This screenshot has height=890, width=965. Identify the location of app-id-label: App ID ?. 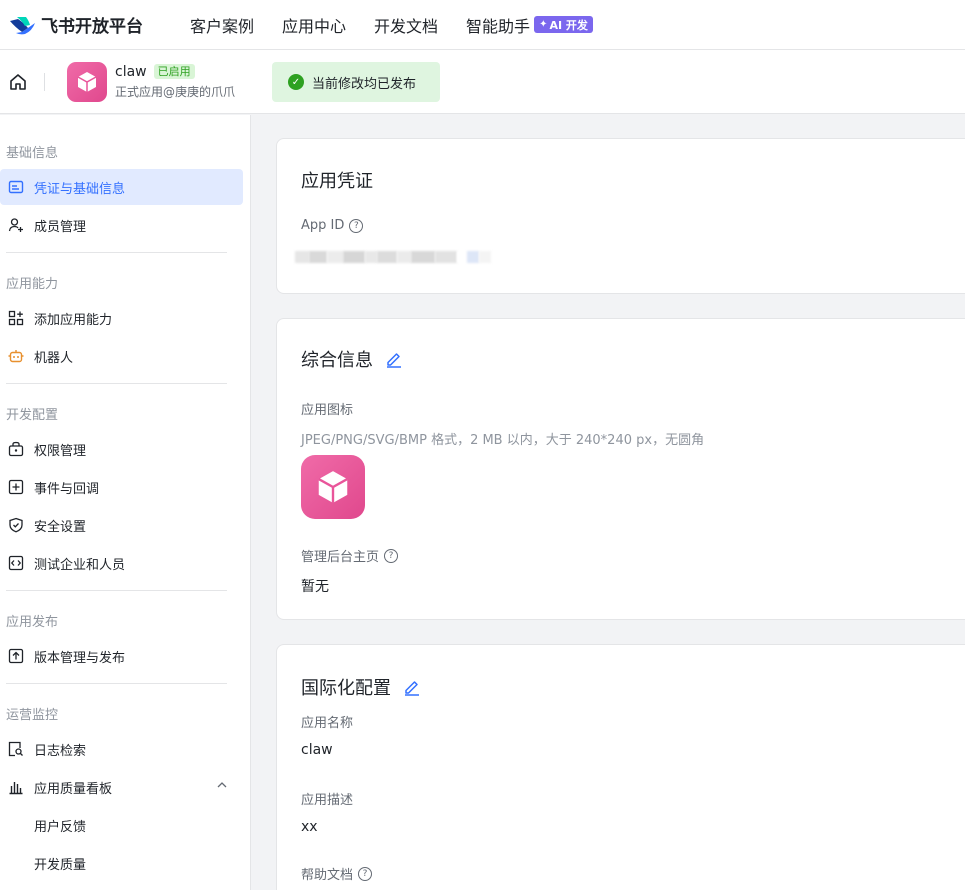
(332, 225).